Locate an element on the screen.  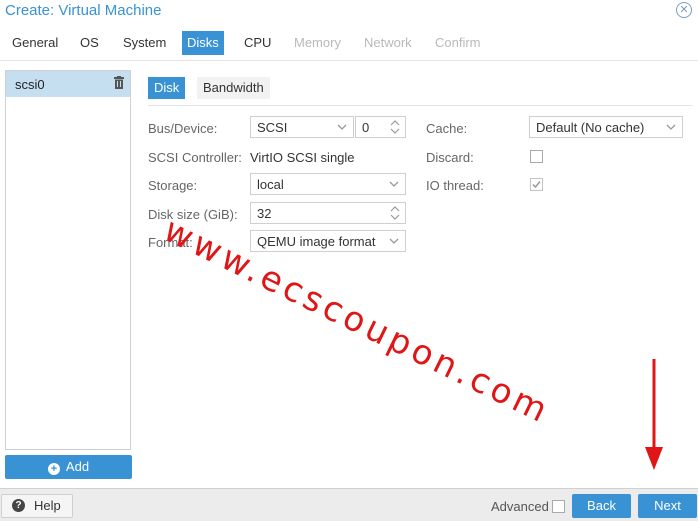
checkmark-icon is located at coordinates (536, 185).